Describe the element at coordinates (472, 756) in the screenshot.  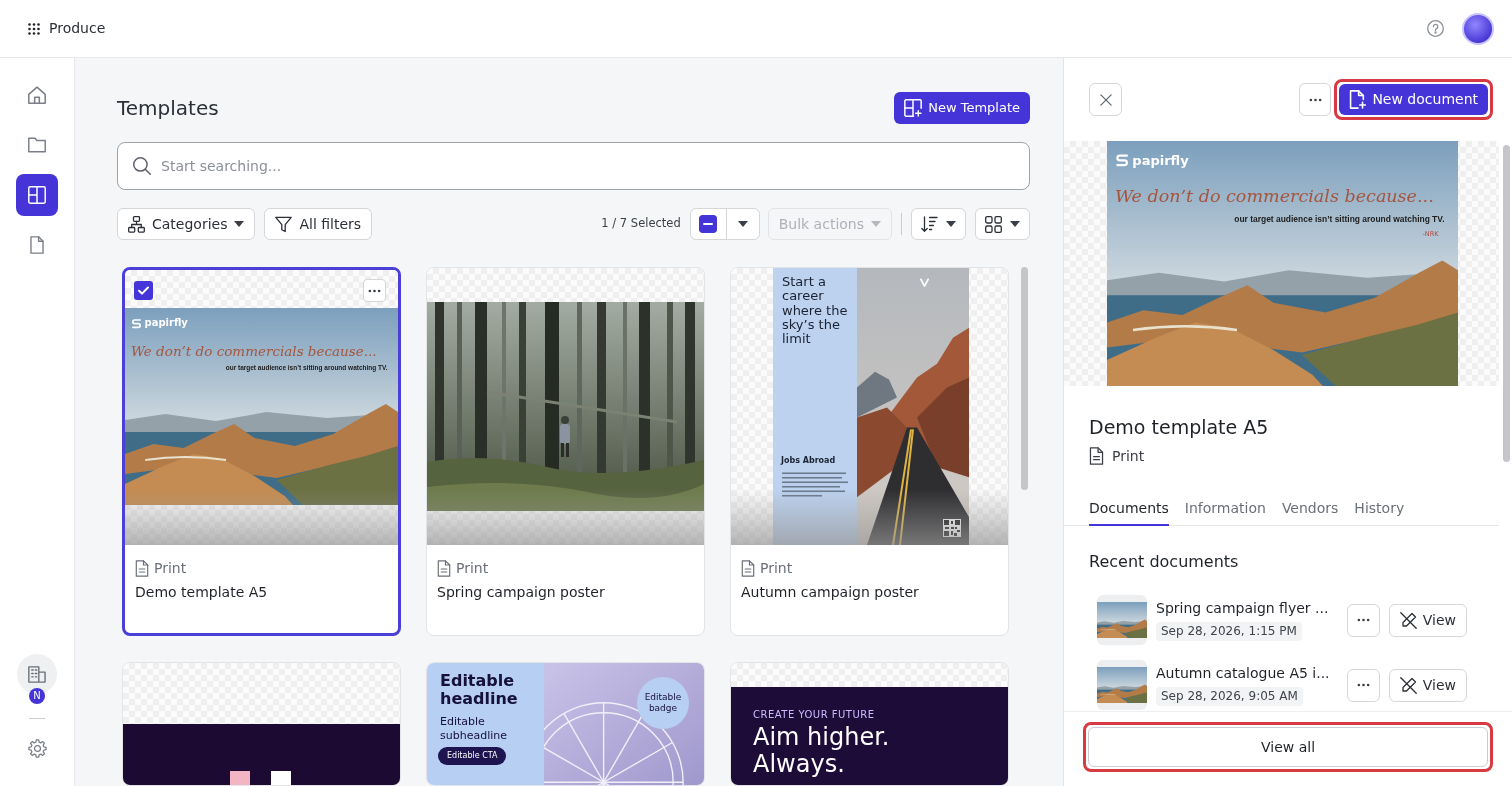
I see `call-to-action: Editable CTA` at that location.